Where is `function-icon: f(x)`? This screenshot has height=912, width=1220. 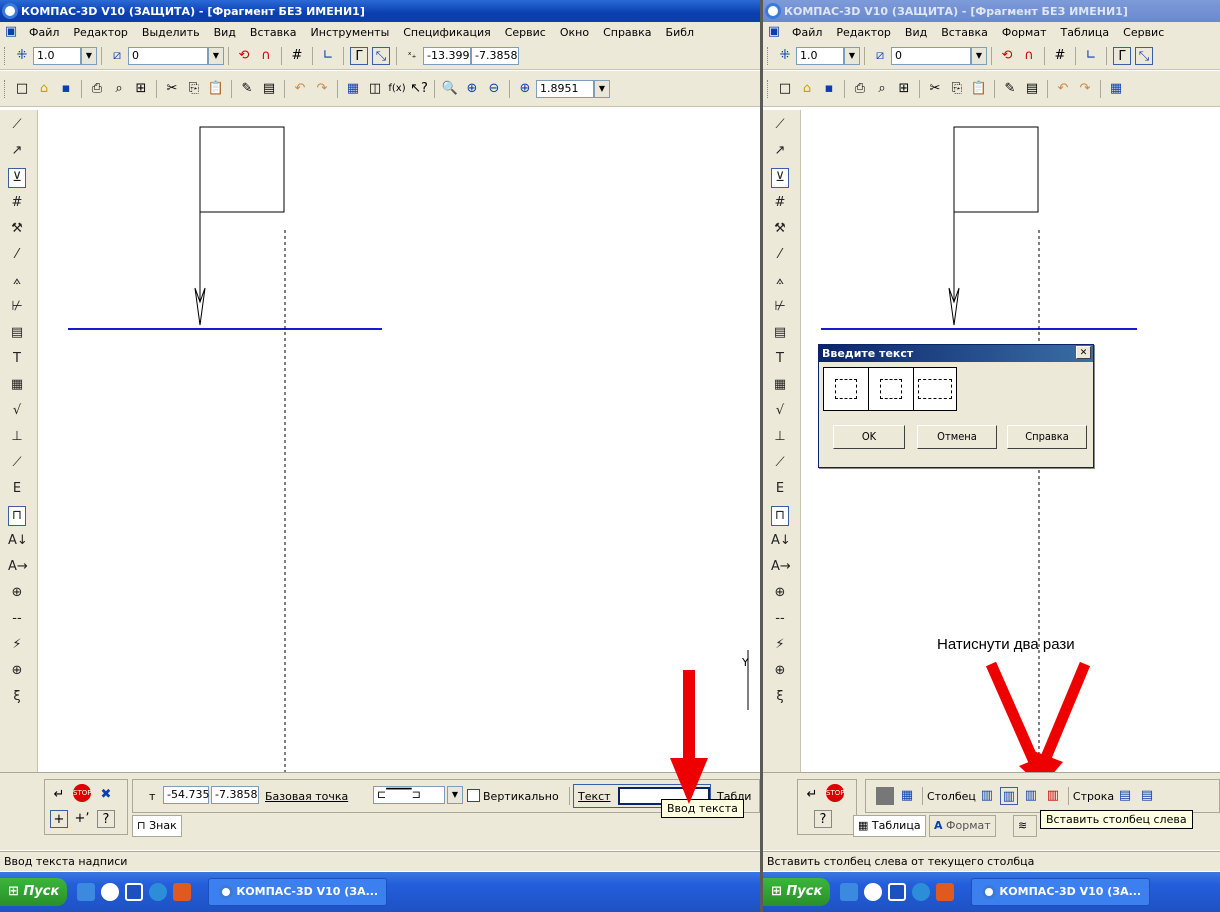
function-icon: f(x) is located at coordinates (397, 89).